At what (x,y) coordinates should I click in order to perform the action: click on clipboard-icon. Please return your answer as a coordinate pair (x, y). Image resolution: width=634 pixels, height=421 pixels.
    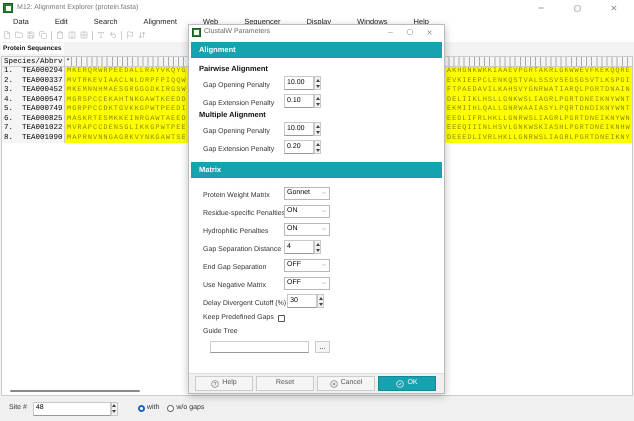
    Looking at the image, I should click on (60, 35).